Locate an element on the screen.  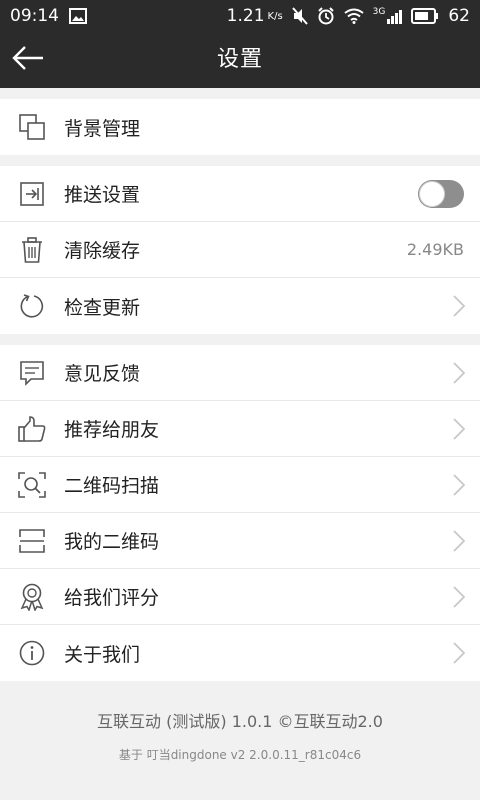
setting-label: 推送设置 is located at coordinates (102, 195).